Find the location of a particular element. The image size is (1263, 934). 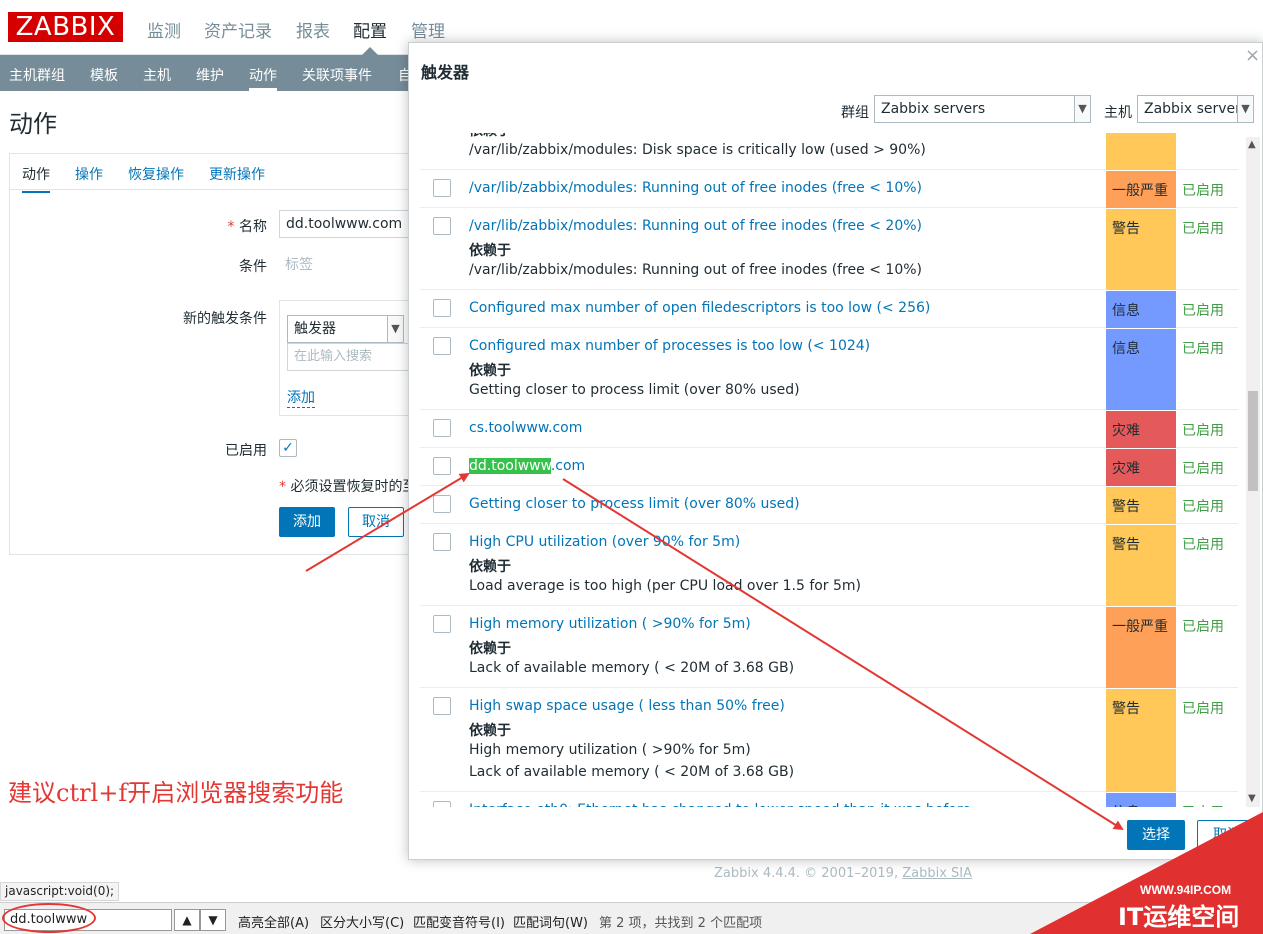

watermark-url: WWW.94IP.COM is located at coordinates (1185, 890).